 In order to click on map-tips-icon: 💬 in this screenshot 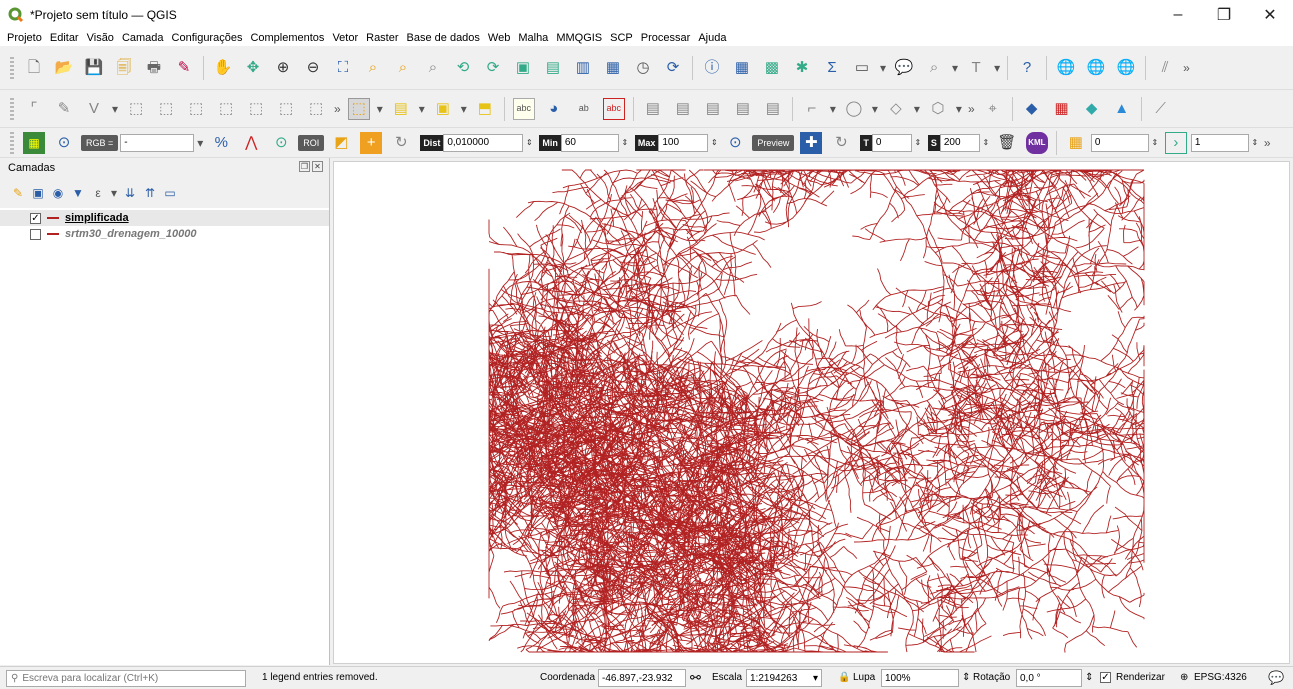, I will do `click(904, 68)`.